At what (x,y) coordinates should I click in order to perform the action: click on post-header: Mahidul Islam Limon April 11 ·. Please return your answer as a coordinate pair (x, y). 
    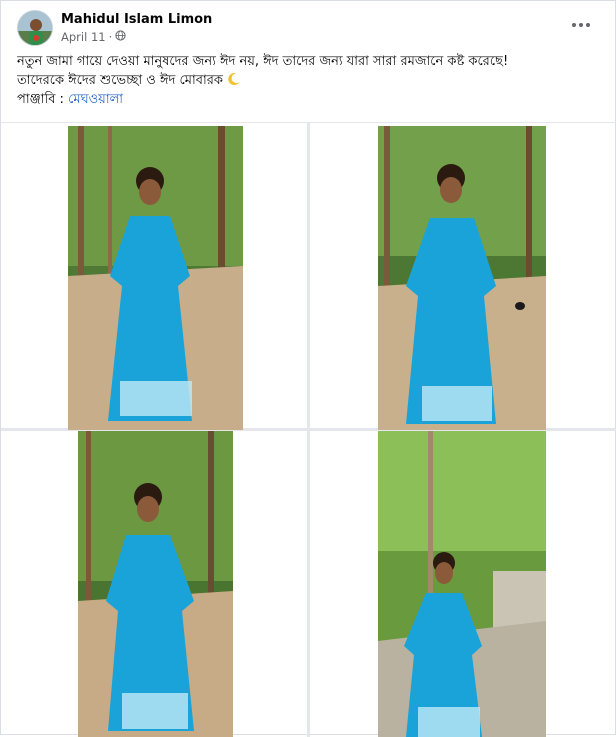
    Looking at the image, I should click on (308, 30).